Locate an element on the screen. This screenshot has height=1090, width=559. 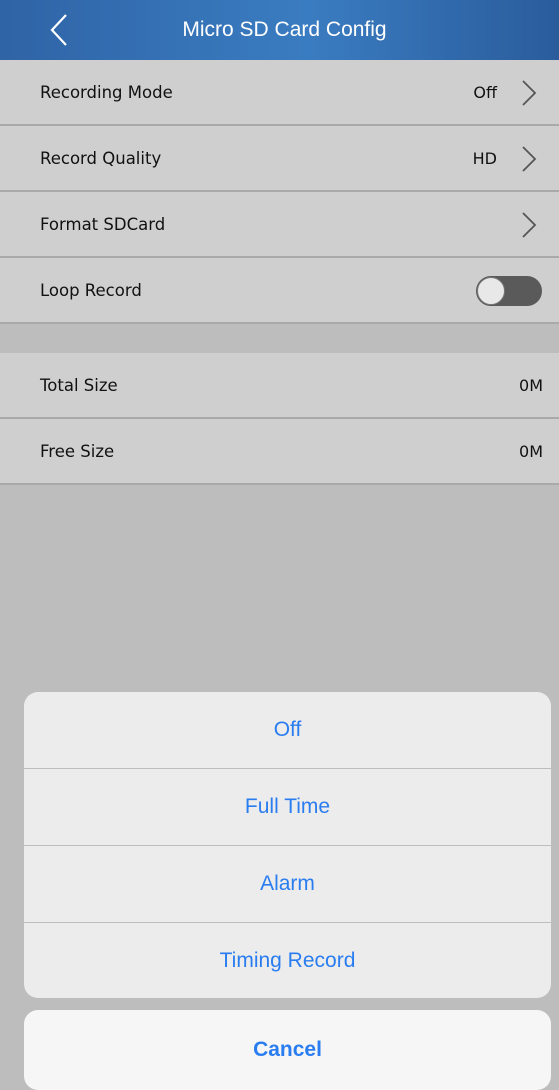
total-size-row: Total Size 0M is located at coordinates (279, 386).